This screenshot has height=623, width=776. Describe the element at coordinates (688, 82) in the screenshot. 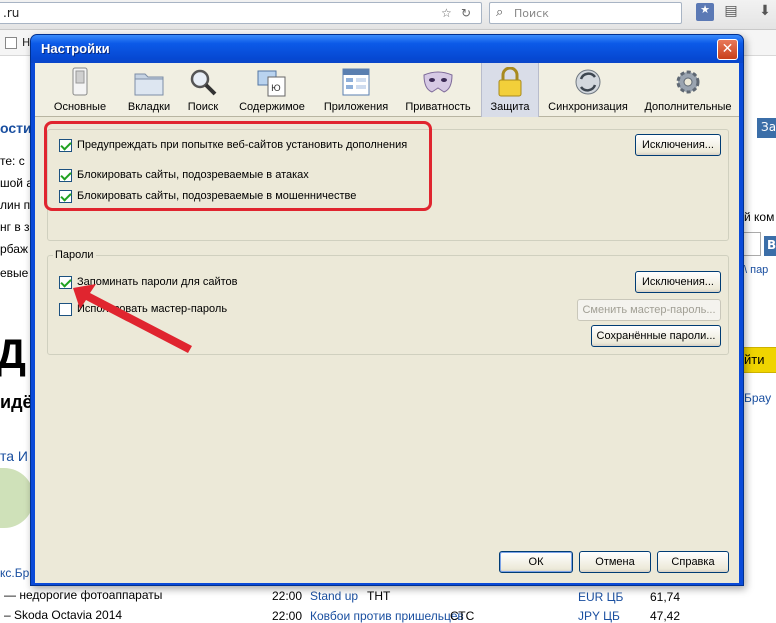

I see `gear-icon` at that location.